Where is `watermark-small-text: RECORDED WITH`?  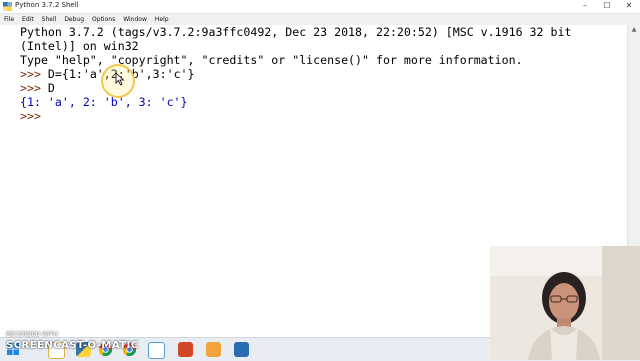 watermark-small-text: RECORDED WITH is located at coordinates (32, 334).